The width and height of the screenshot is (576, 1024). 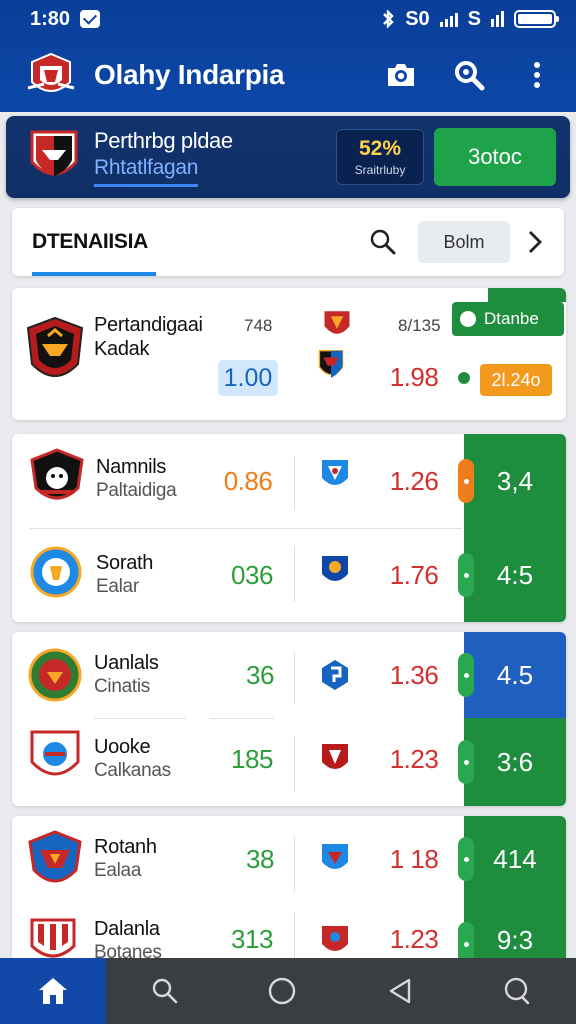 I want to click on home-odd: 185, so click(x=252, y=759).